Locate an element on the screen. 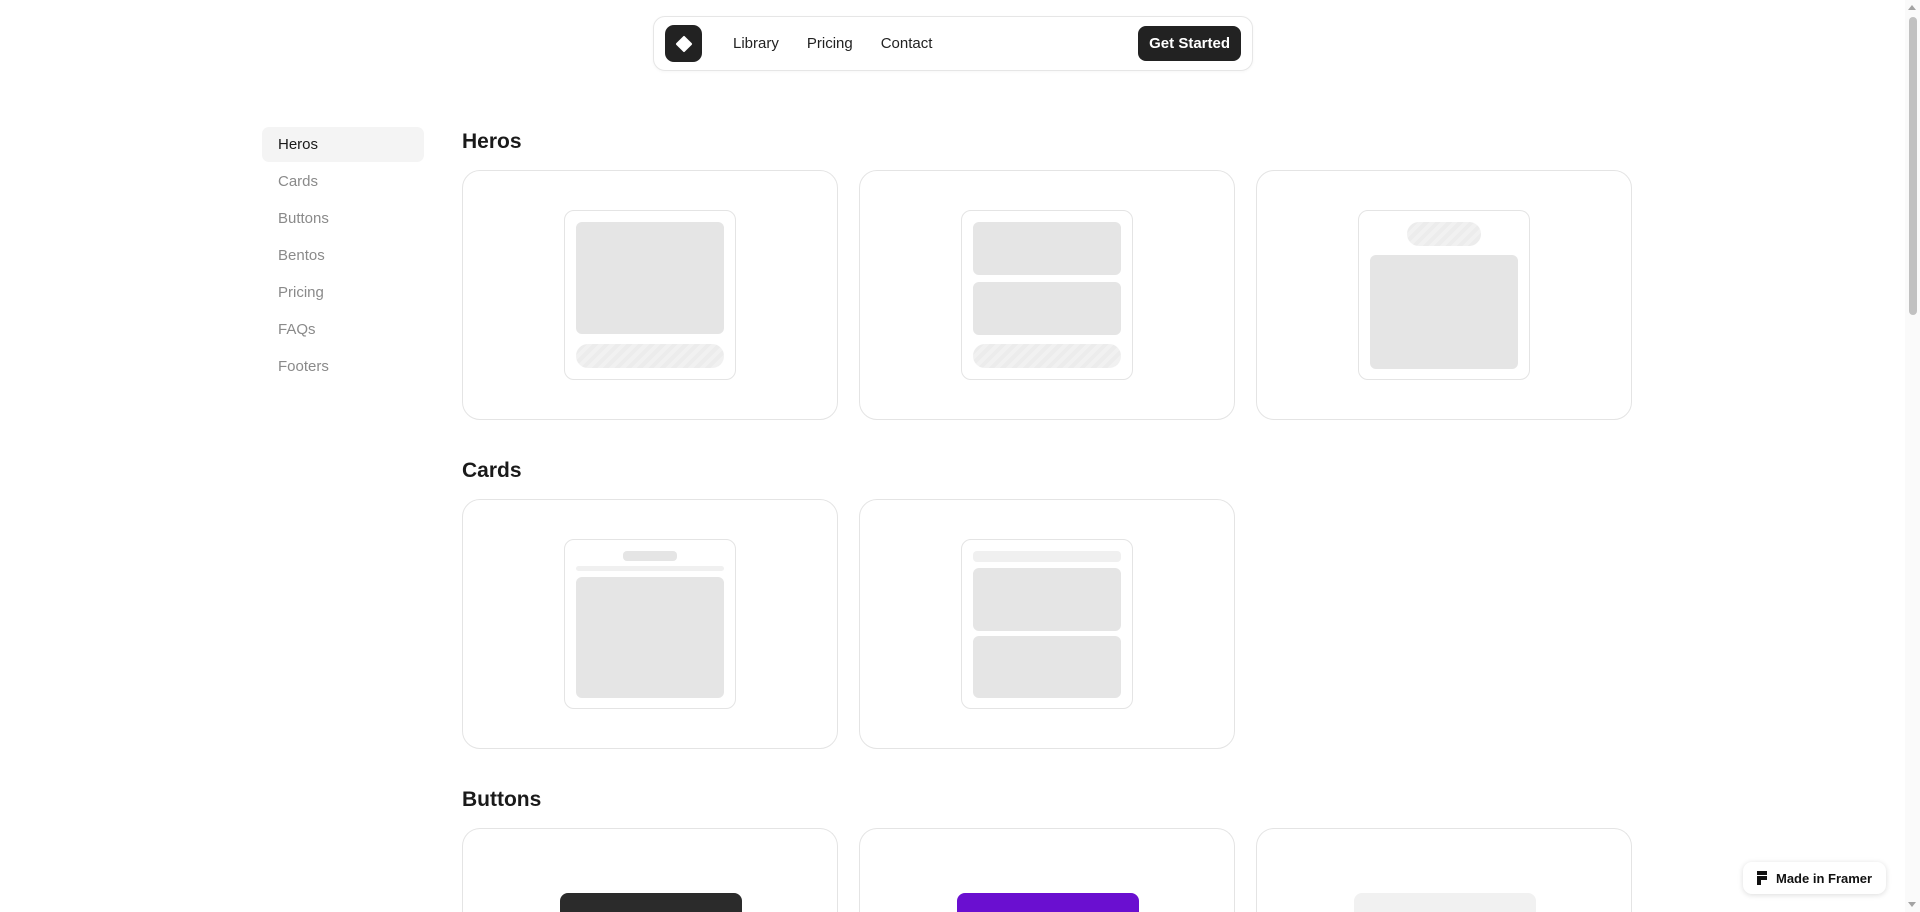  framer-icon is located at coordinates (1762, 878).